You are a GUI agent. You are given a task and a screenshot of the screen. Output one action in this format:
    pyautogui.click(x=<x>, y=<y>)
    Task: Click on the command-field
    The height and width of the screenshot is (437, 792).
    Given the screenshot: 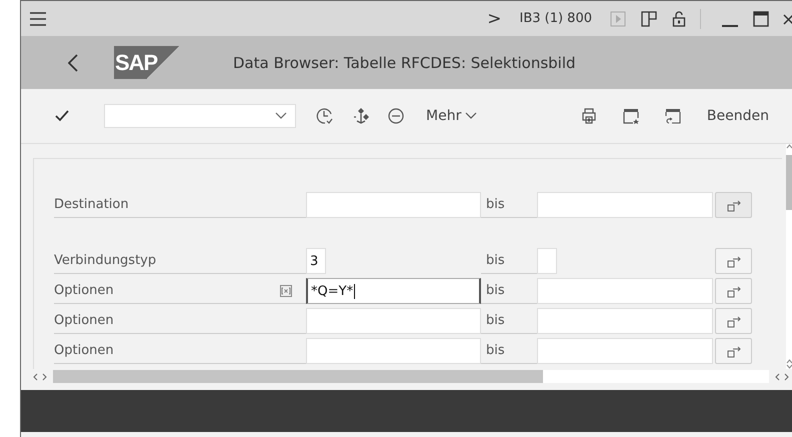 What is the action you would take?
    pyautogui.click(x=200, y=116)
    